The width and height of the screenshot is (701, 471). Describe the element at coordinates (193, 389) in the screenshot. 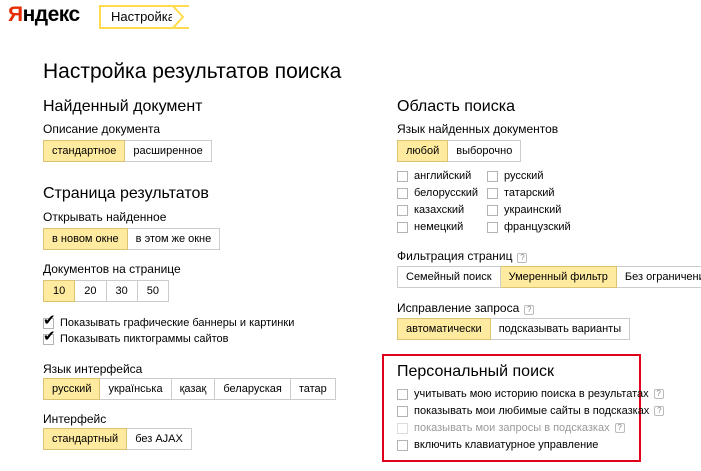

I see `option-kazakh: қазақ` at that location.